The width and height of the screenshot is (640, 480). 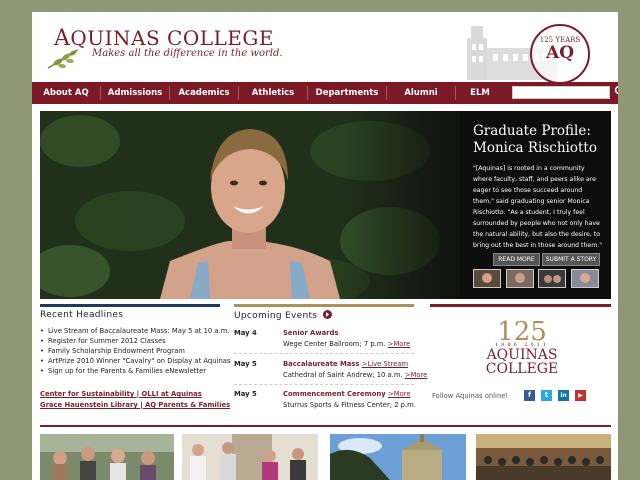 I want to click on event-location-text: Sturrus Sports & Fitness Center; 2 p.m., so click(x=349, y=405).